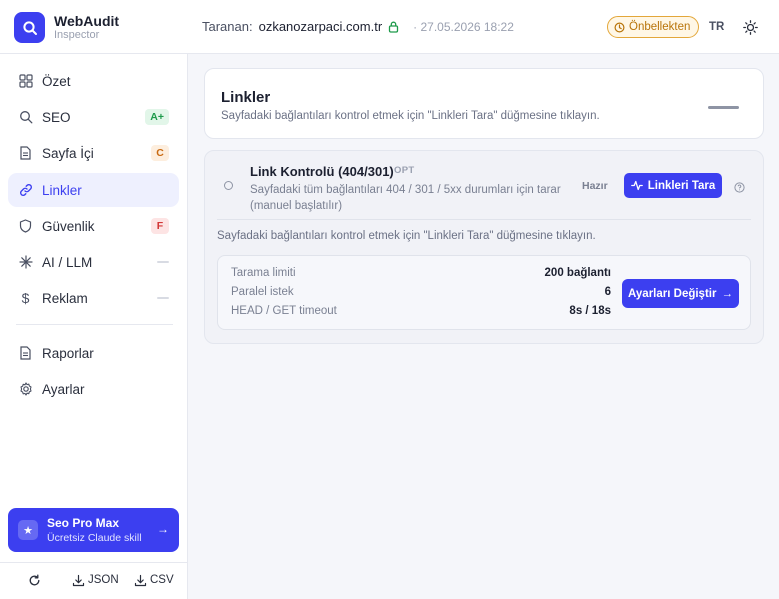 This screenshot has height=599, width=779. Describe the element at coordinates (636, 185) in the screenshot. I see `activity-icon` at that location.